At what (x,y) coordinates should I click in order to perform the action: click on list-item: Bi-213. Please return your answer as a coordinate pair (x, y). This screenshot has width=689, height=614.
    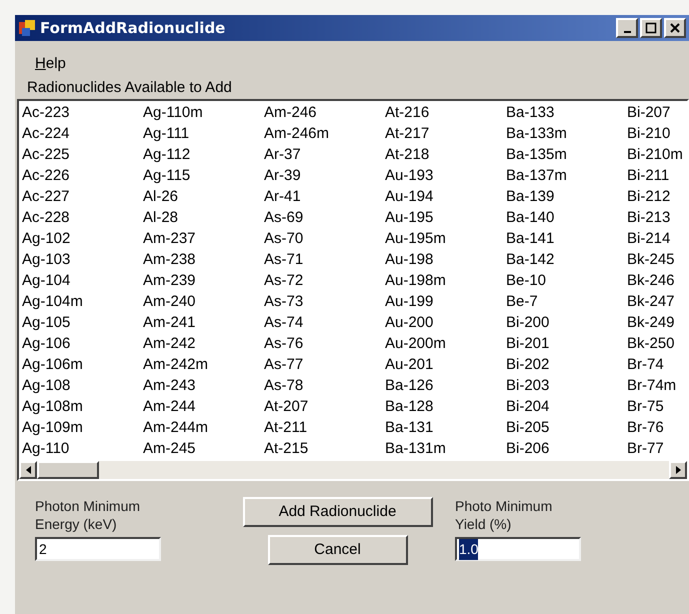
    Looking at the image, I should click on (658, 217).